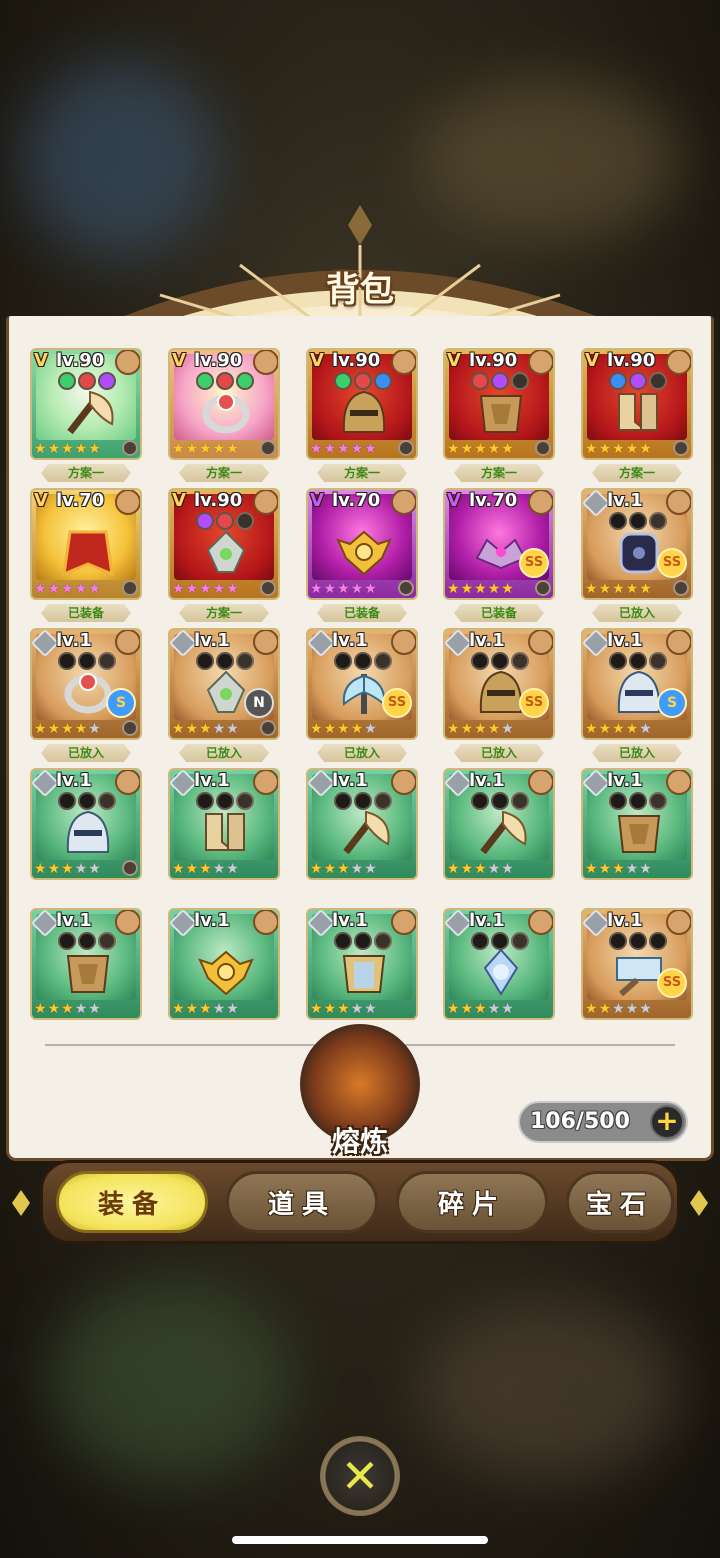 This screenshot has width=720, height=1558. I want to click on expand-capacity-button: +, so click(667, 1122).